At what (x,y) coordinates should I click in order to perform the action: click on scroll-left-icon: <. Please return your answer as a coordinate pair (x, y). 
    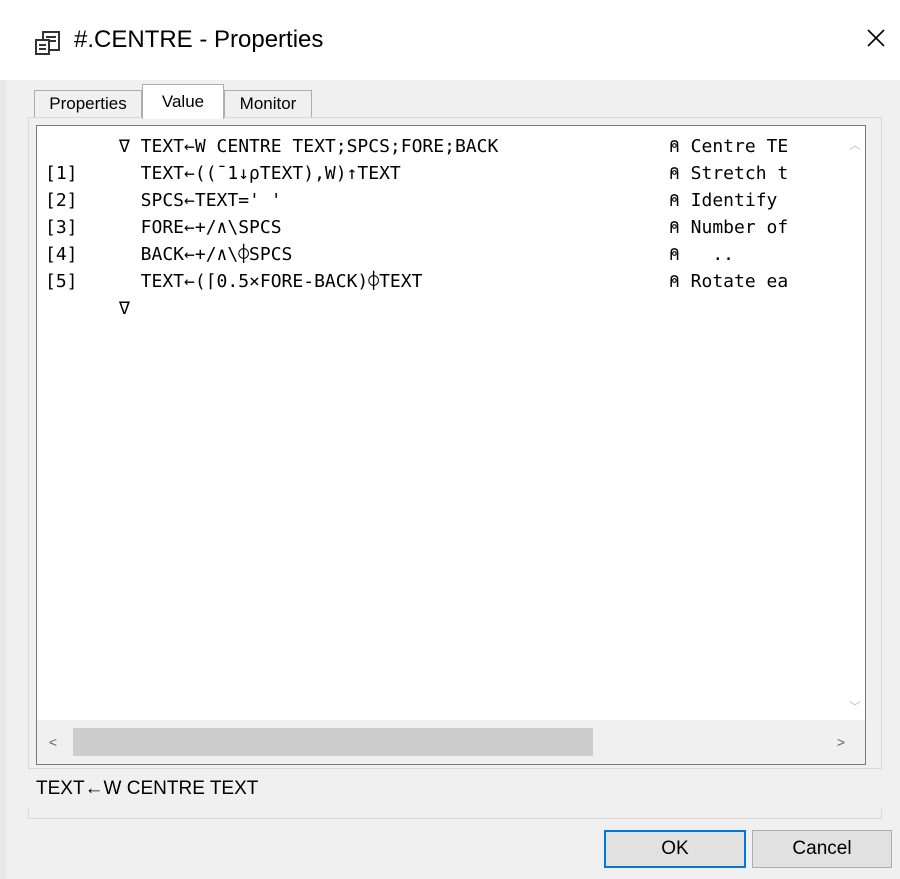
    Looking at the image, I should click on (53, 742).